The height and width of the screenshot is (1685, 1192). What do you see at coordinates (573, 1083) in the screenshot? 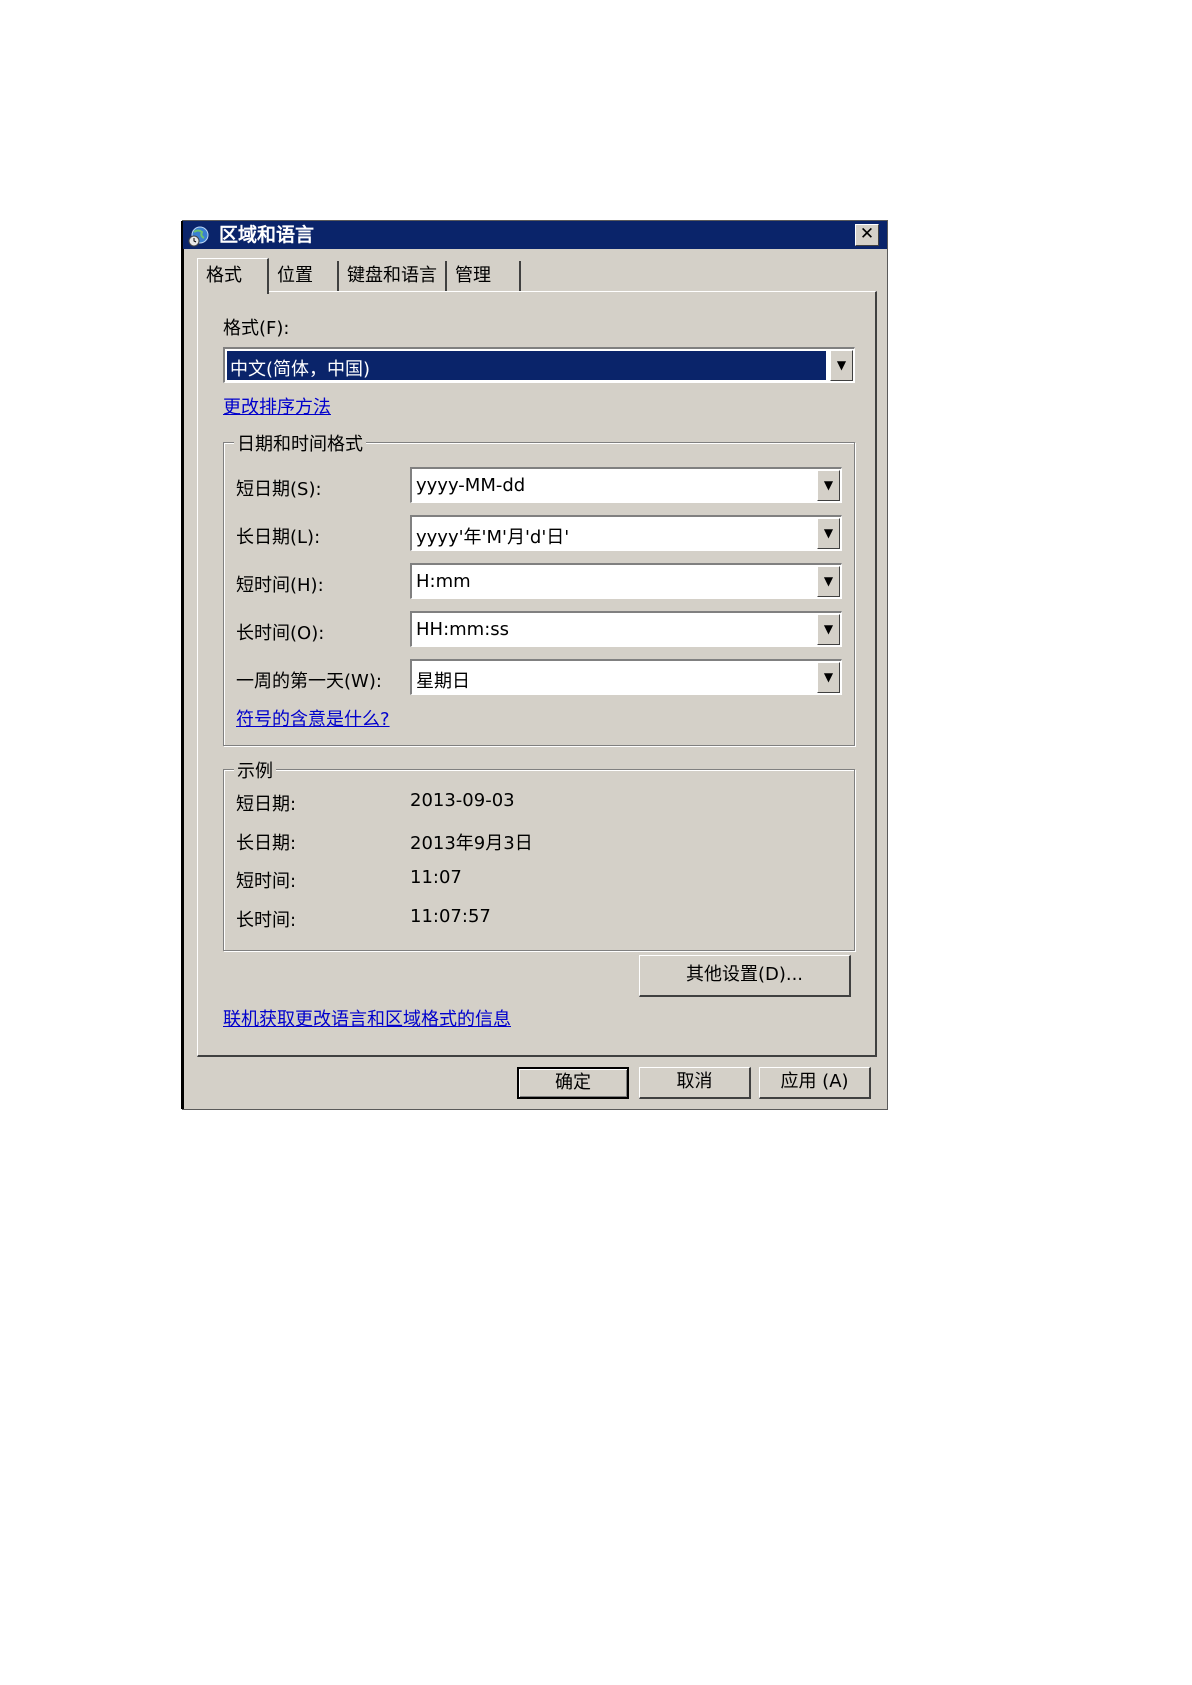
I see `ok-button: 确定` at bounding box center [573, 1083].